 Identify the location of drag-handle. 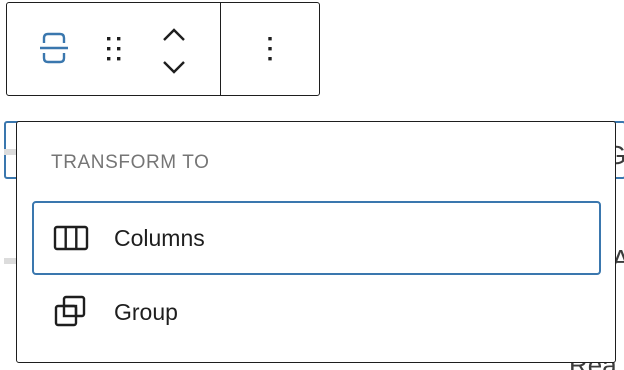
(114, 49).